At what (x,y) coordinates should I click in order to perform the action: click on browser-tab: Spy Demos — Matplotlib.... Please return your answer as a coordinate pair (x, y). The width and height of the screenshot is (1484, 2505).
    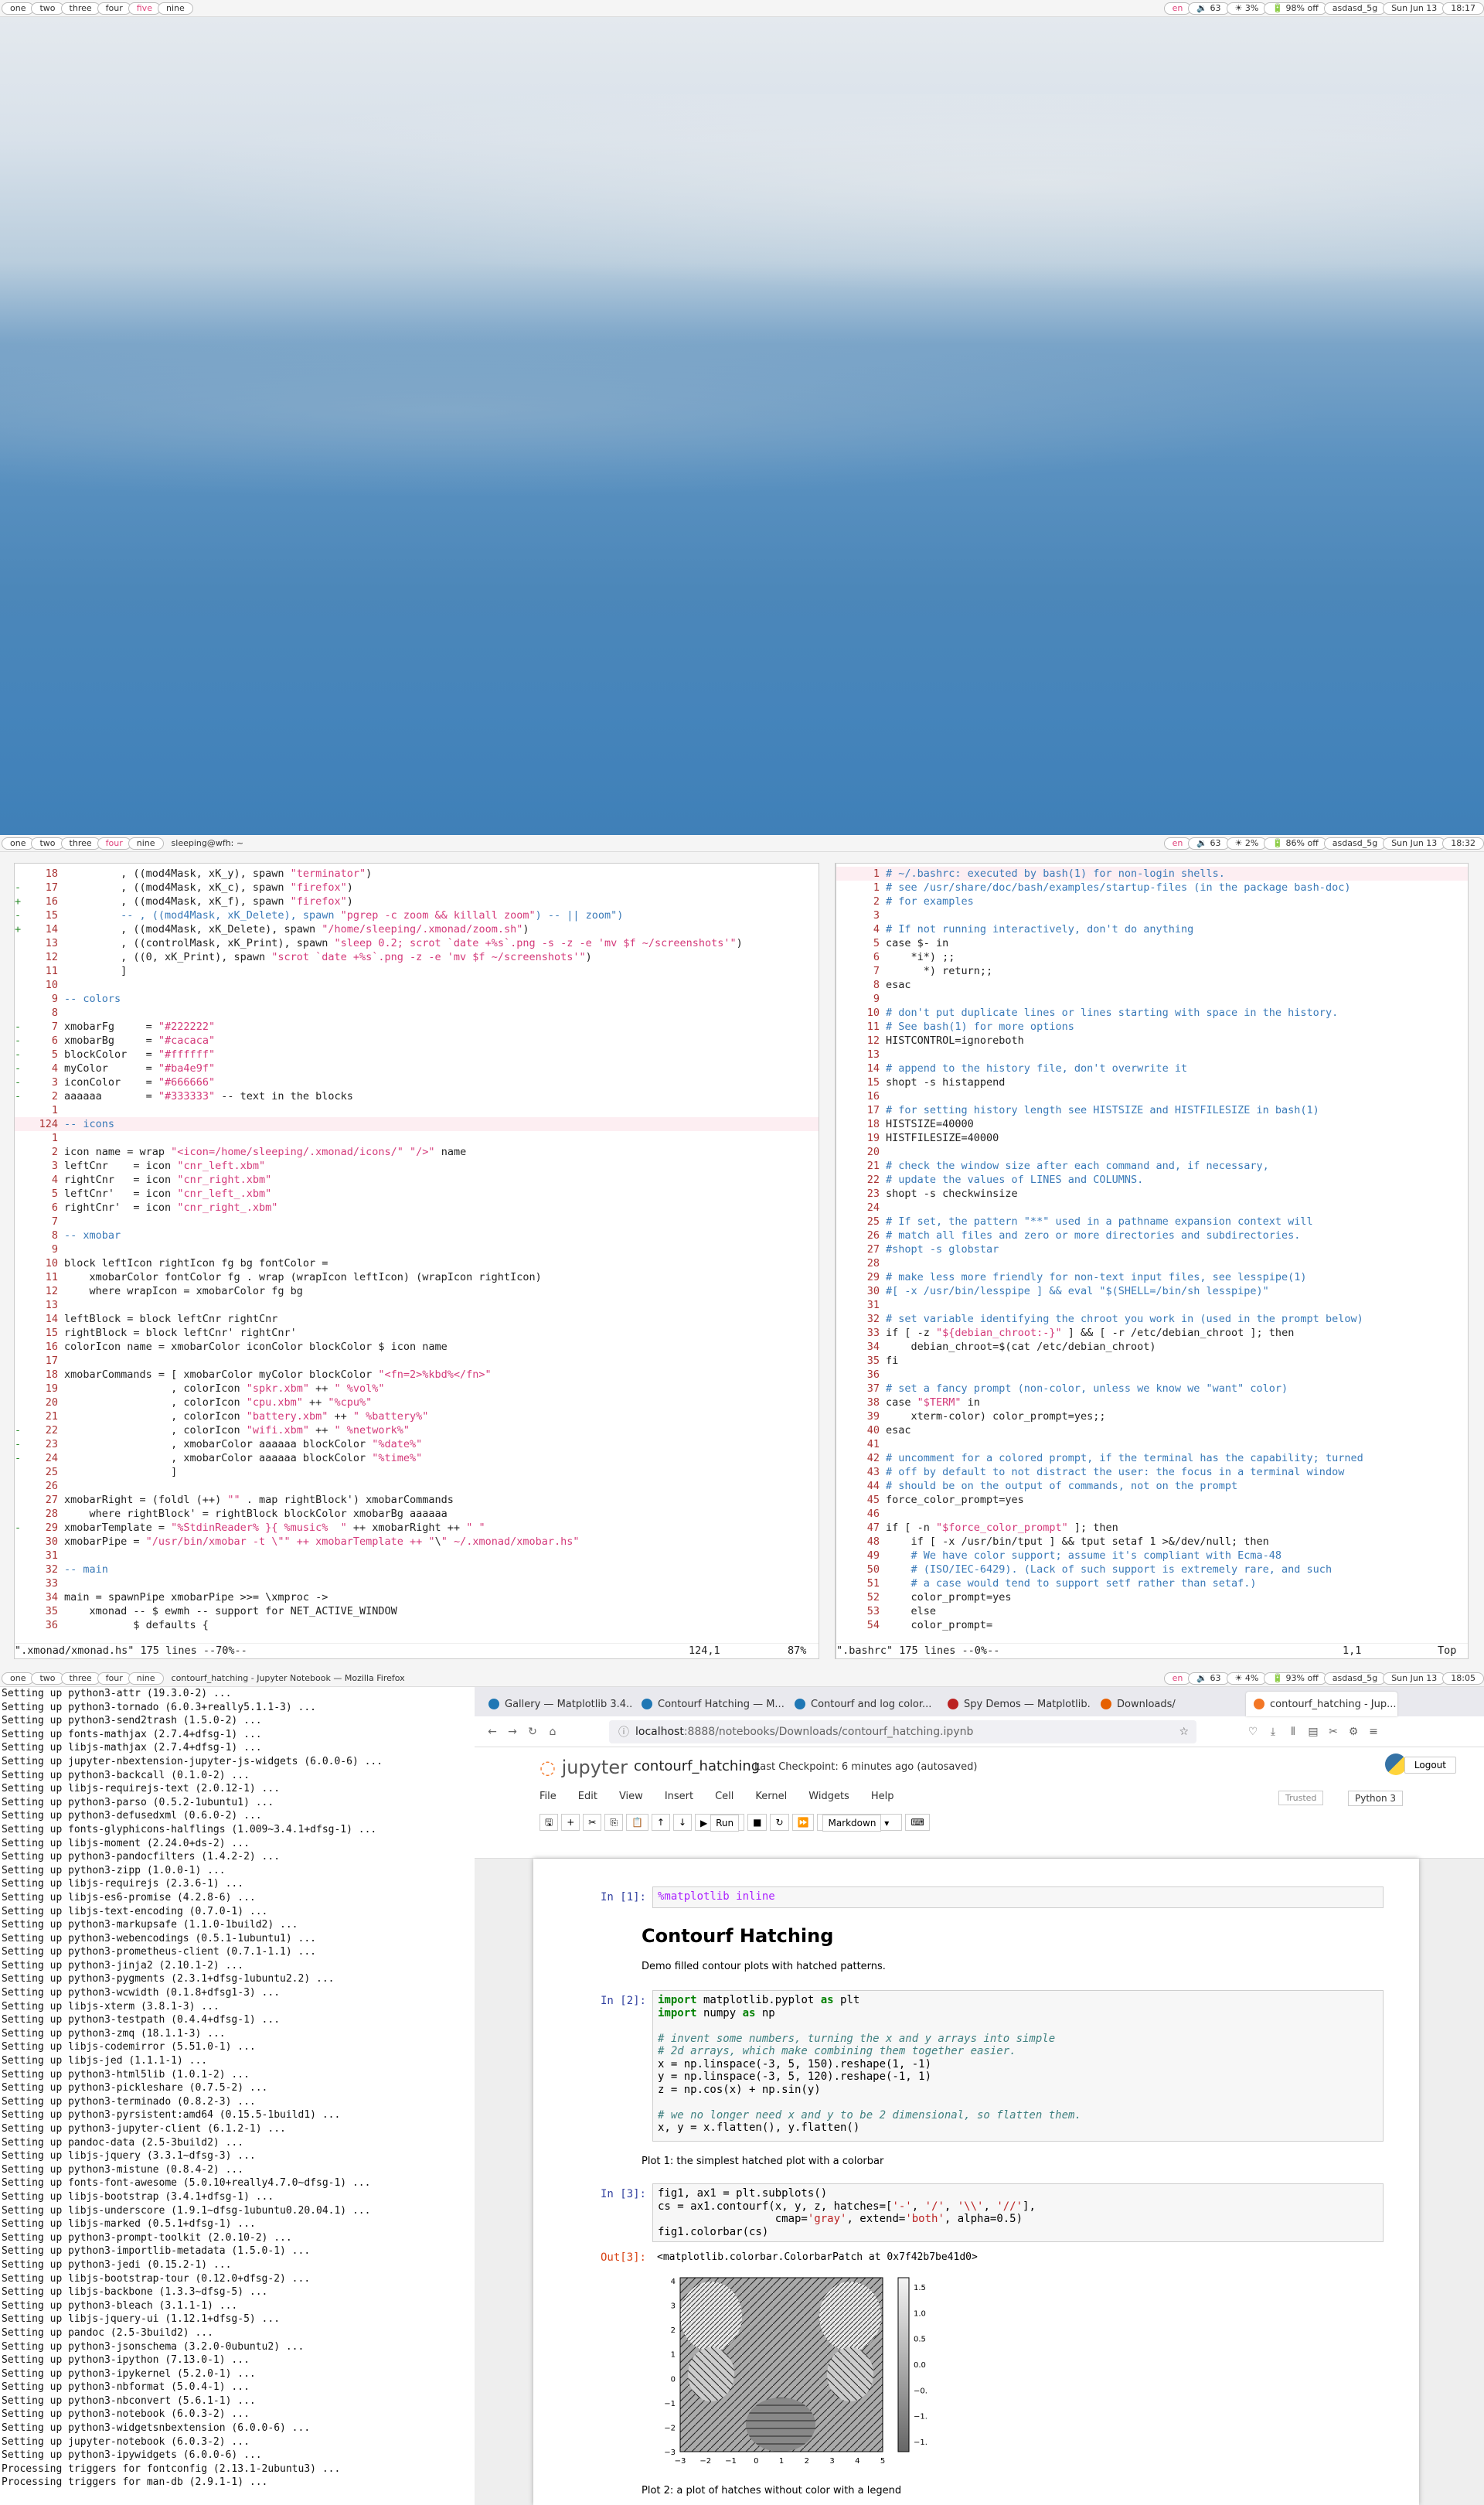
    Looking at the image, I should click on (1015, 1704).